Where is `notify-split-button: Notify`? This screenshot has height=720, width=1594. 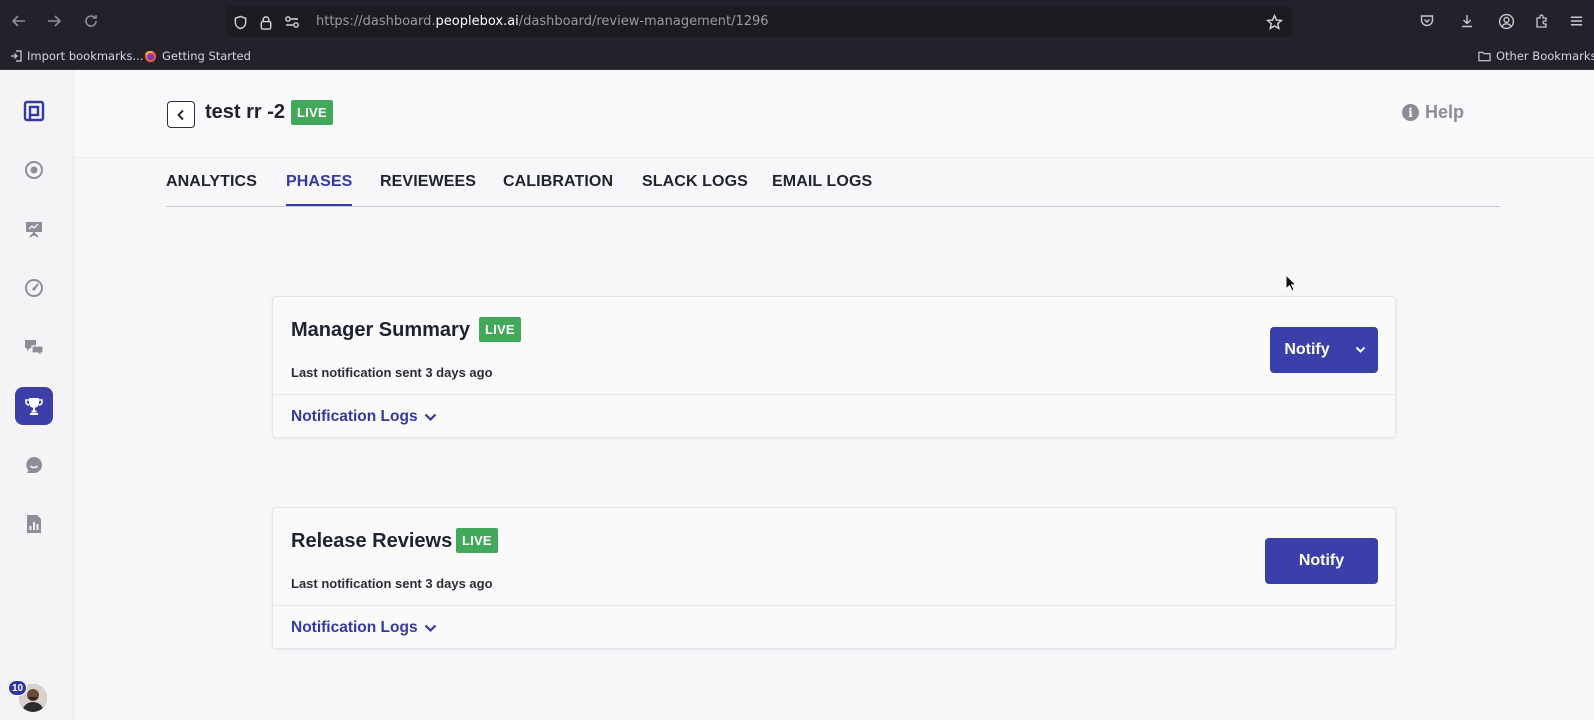
notify-split-button: Notify is located at coordinates (1324, 350).